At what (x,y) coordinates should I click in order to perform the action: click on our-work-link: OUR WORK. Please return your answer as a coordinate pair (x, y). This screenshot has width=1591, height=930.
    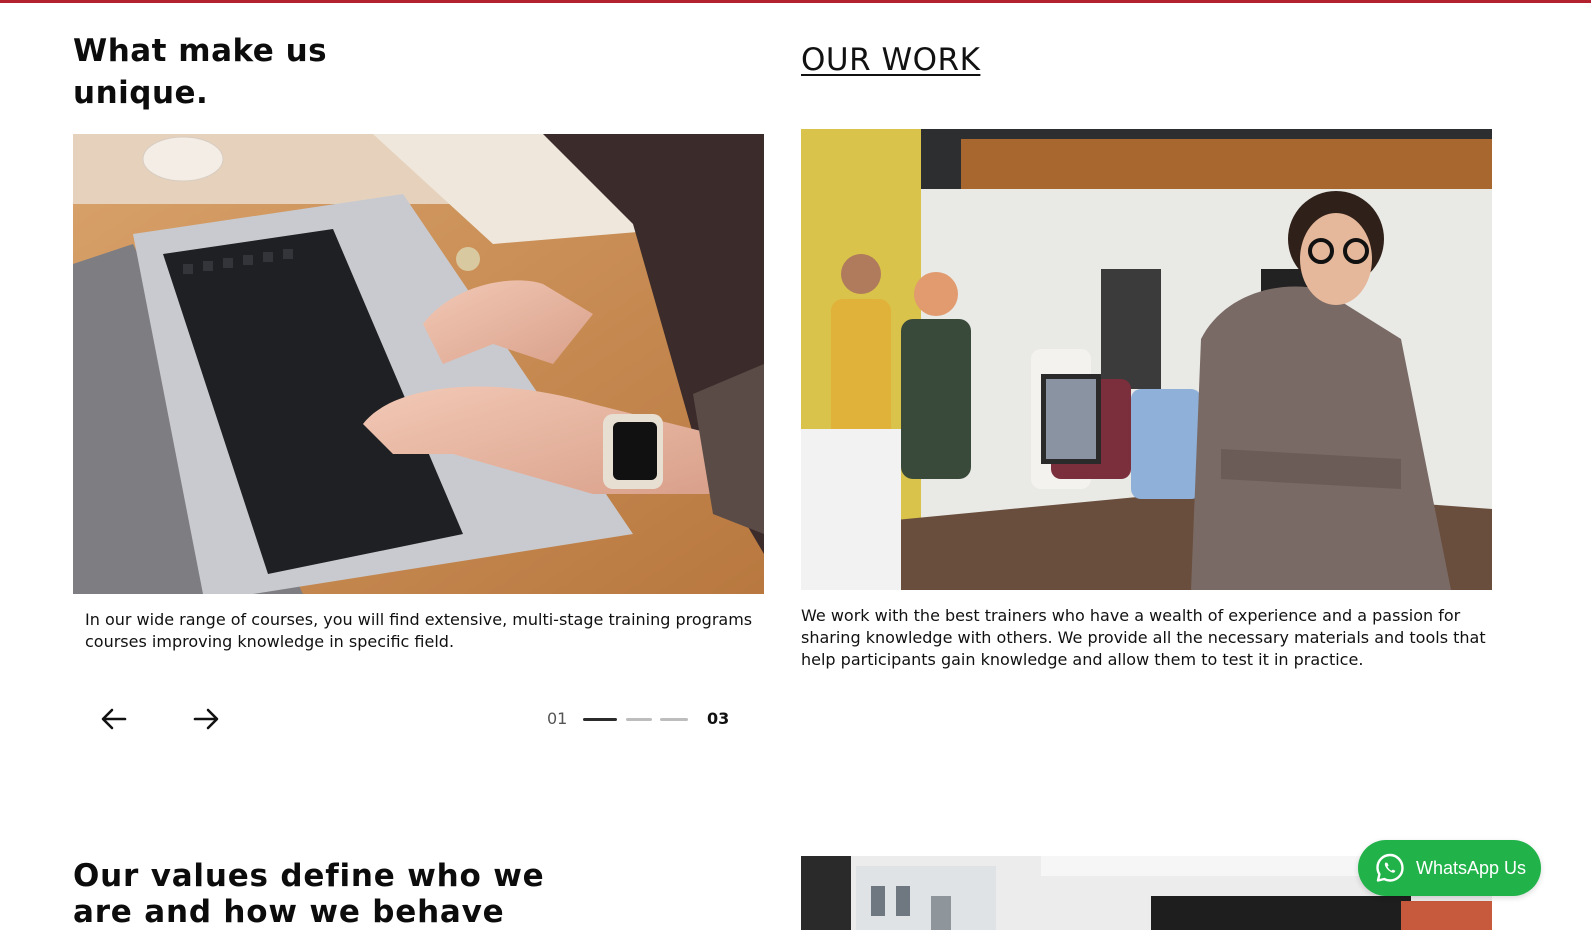
    Looking at the image, I should click on (890, 60).